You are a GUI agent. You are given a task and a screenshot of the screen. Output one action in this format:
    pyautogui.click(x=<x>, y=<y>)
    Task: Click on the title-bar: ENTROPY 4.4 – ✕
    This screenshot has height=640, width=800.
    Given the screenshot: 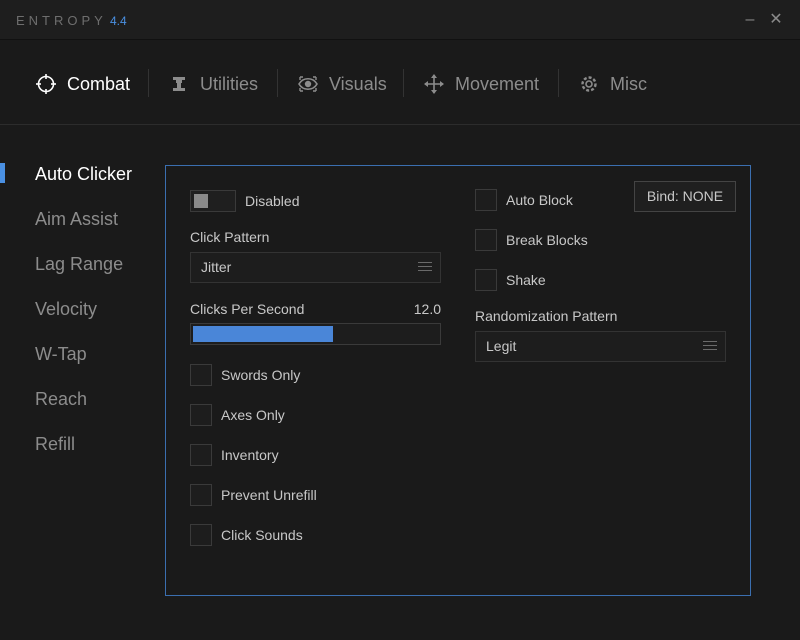 What is the action you would take?
    pyautogui.click(x=400, y=20)
    